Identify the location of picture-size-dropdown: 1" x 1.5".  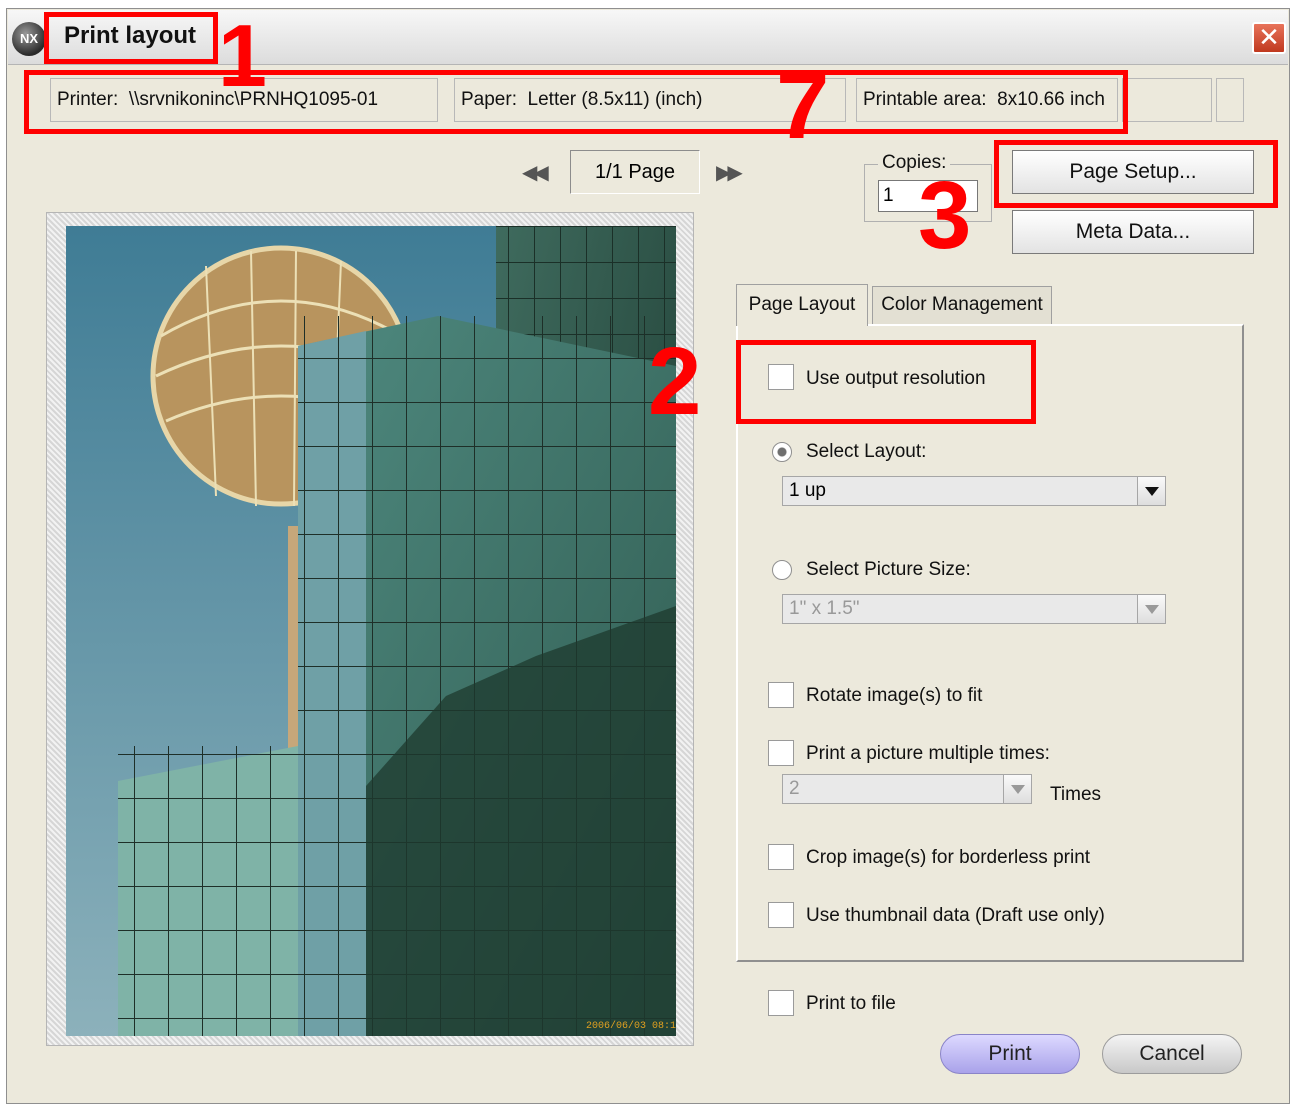
(974, 609).